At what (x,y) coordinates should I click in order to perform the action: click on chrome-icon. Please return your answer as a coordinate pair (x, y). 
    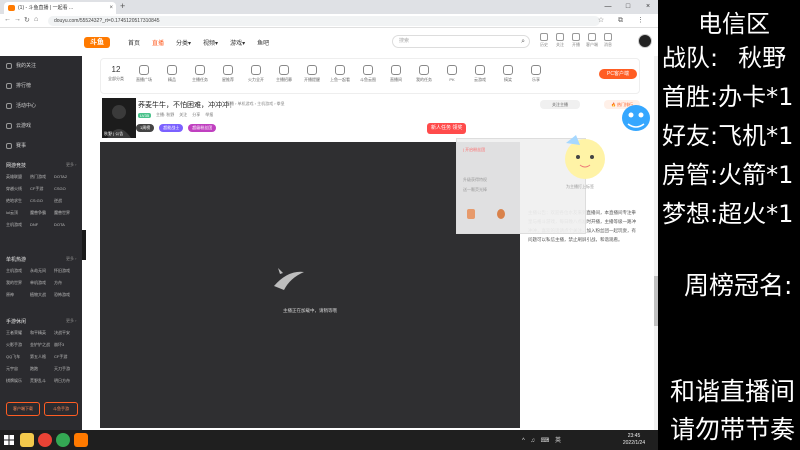
    Looking at the image, I should click on (45, 440).